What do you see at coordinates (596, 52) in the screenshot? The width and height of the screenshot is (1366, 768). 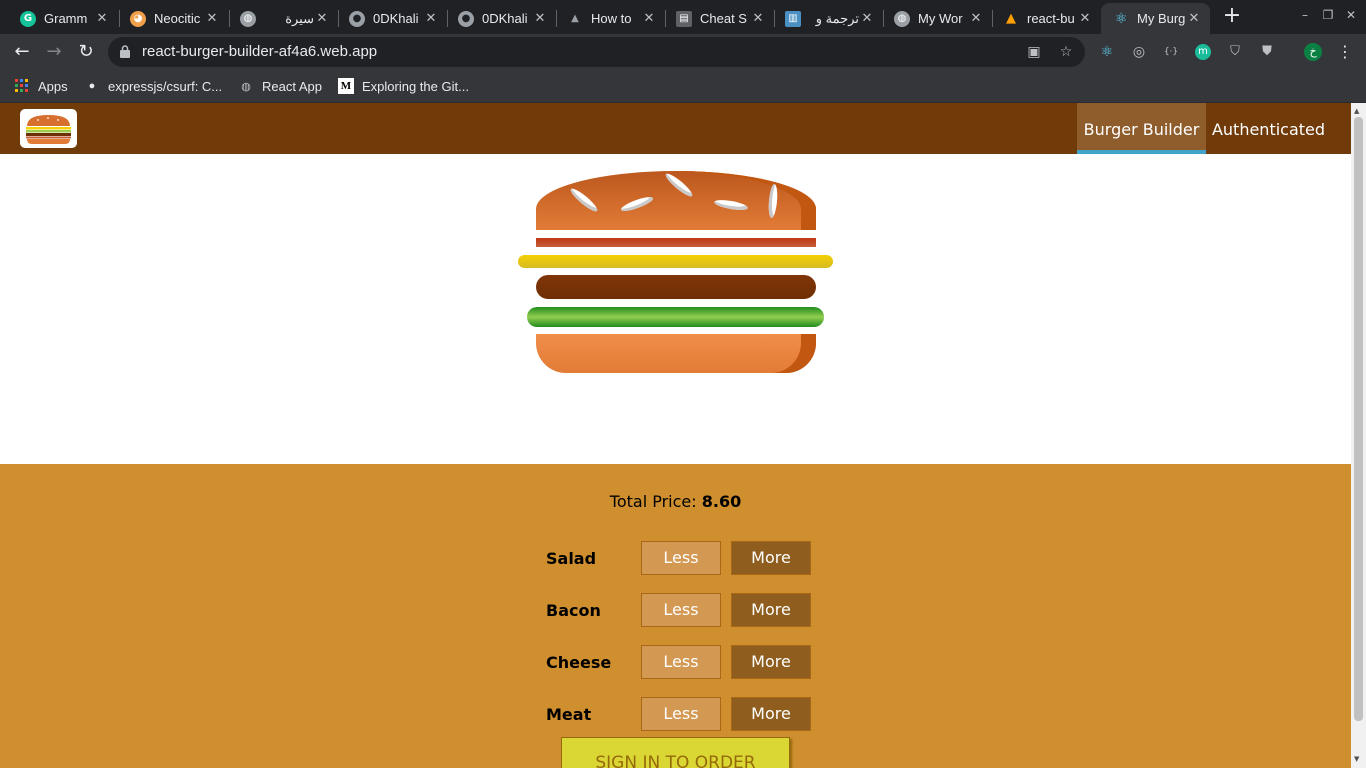 I see `address-bar: react-burger-builder-af4a6.web.app ▣ ☆` at bounding box center [596, 52].